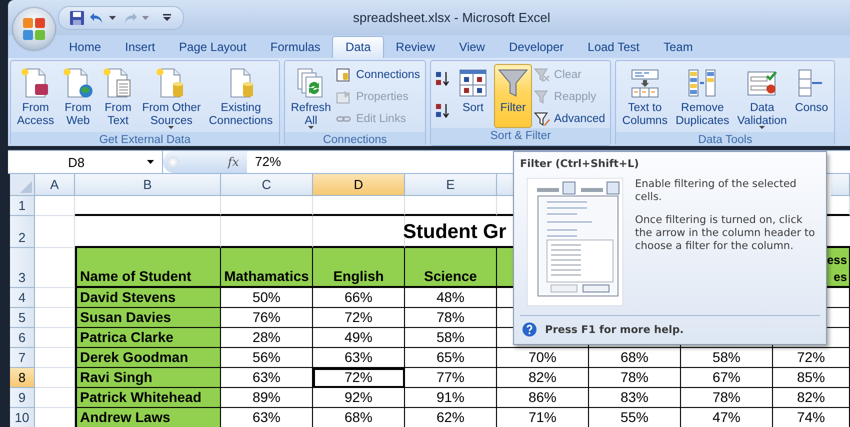 The image size is (850, 427). What do you see at coordinates (55, 185) in the screenshot?
I see `column-header: A` at bounding box center [55, 185].